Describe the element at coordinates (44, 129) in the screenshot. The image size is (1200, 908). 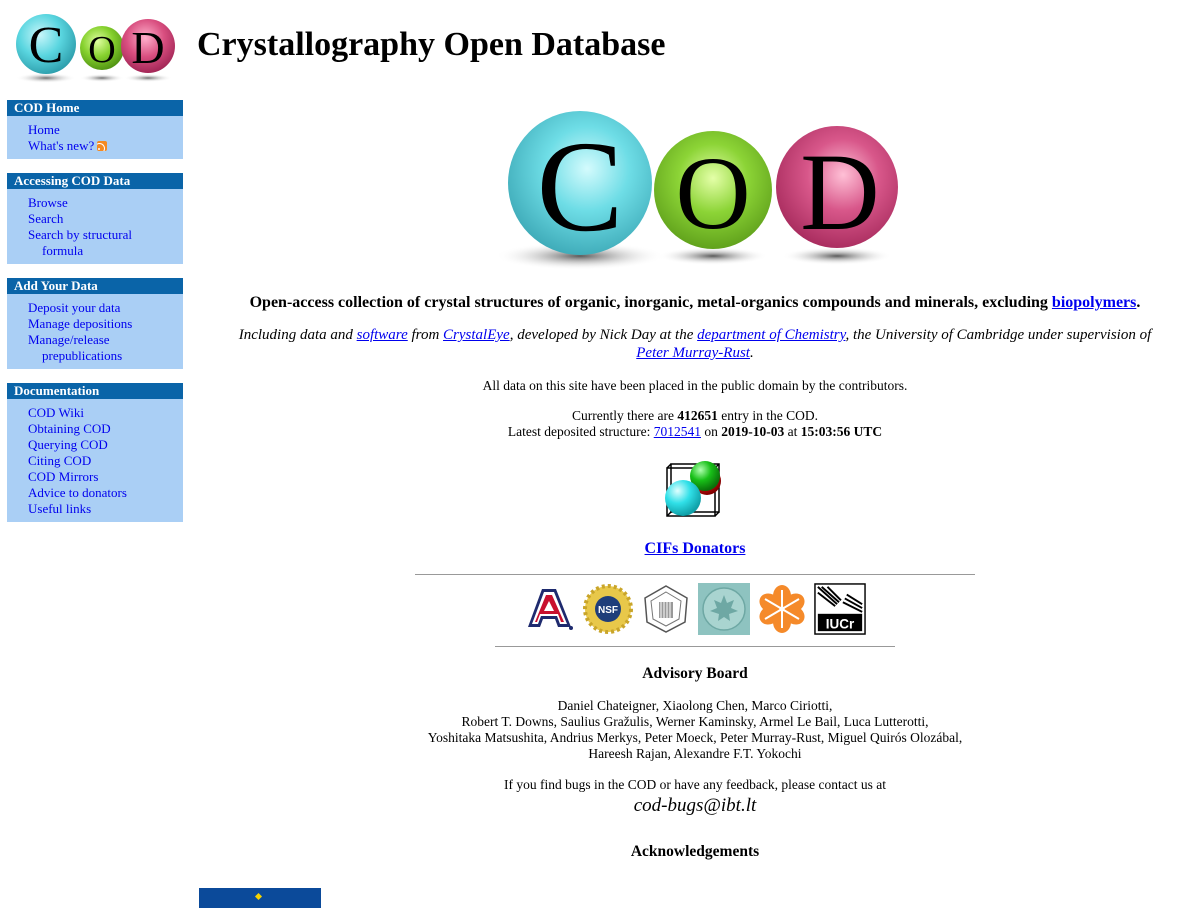
I see `sidebar-link-home: Home` at that location.